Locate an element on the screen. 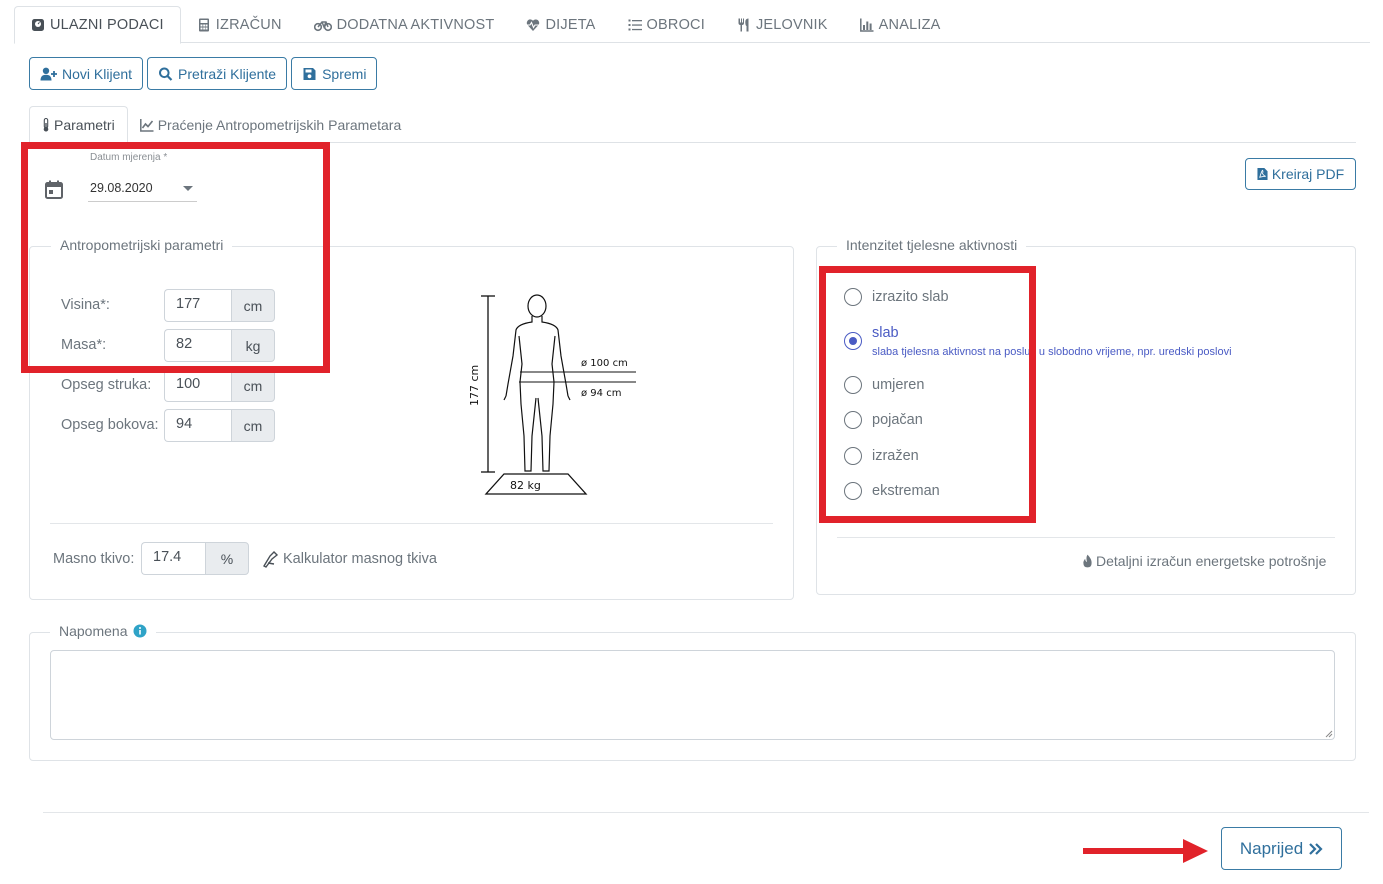 Image resolution: width=1383 pixels, height=884 pixels. tab-dijeta: DIJETA is located at coordinates (560, 24).